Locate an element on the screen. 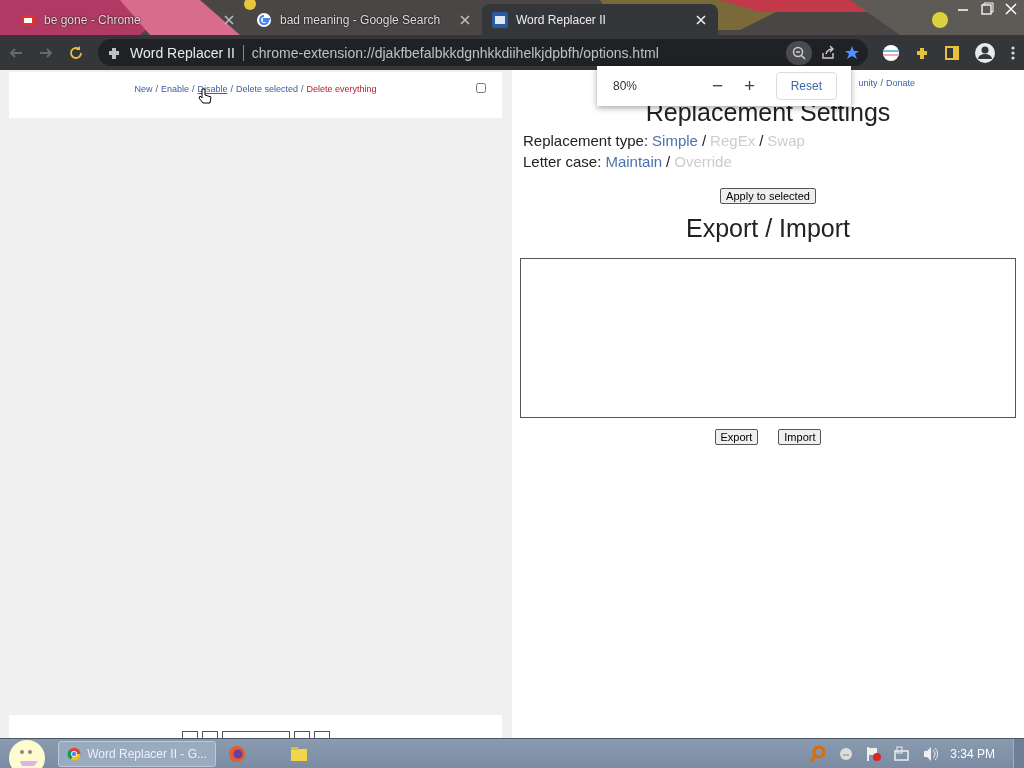  site-label: Word Replacer II is located at coordinates (182, 52).